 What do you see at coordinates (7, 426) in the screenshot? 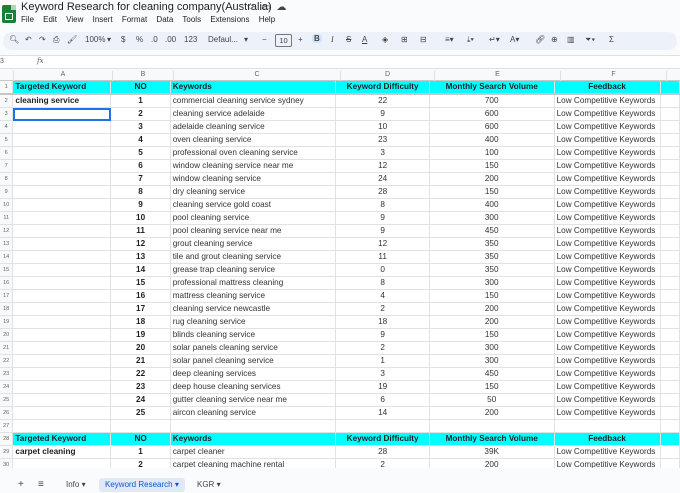
I see `row-number: 27` at bounding box center [7, 426].